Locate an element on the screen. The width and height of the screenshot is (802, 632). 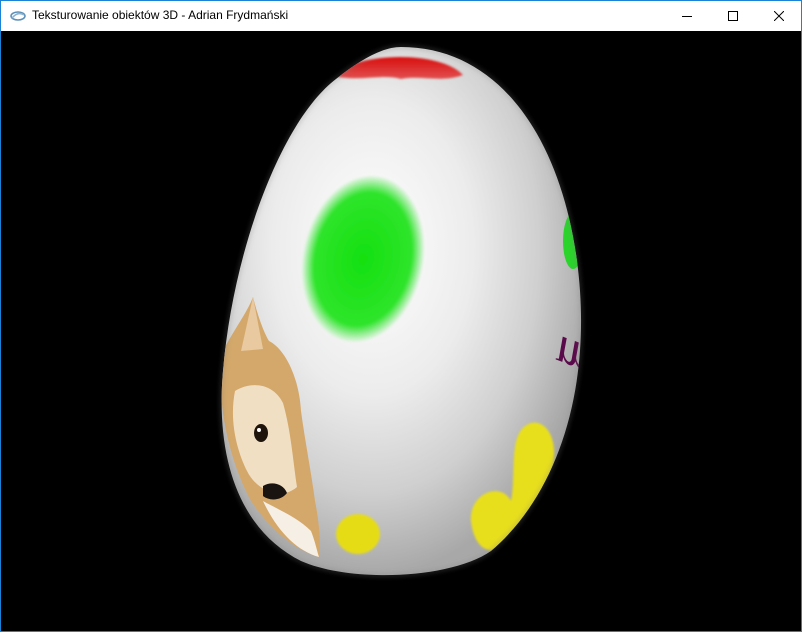
app-icon is located at coordinates (18, 16).